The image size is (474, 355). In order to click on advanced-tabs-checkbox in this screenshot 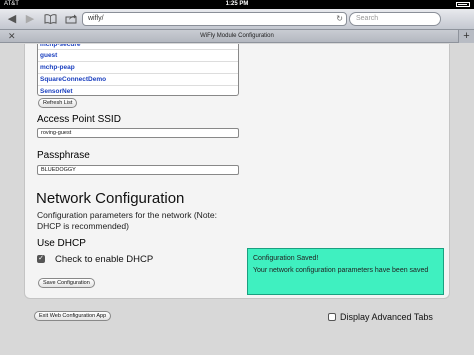, I will do `click(332, 317)`.